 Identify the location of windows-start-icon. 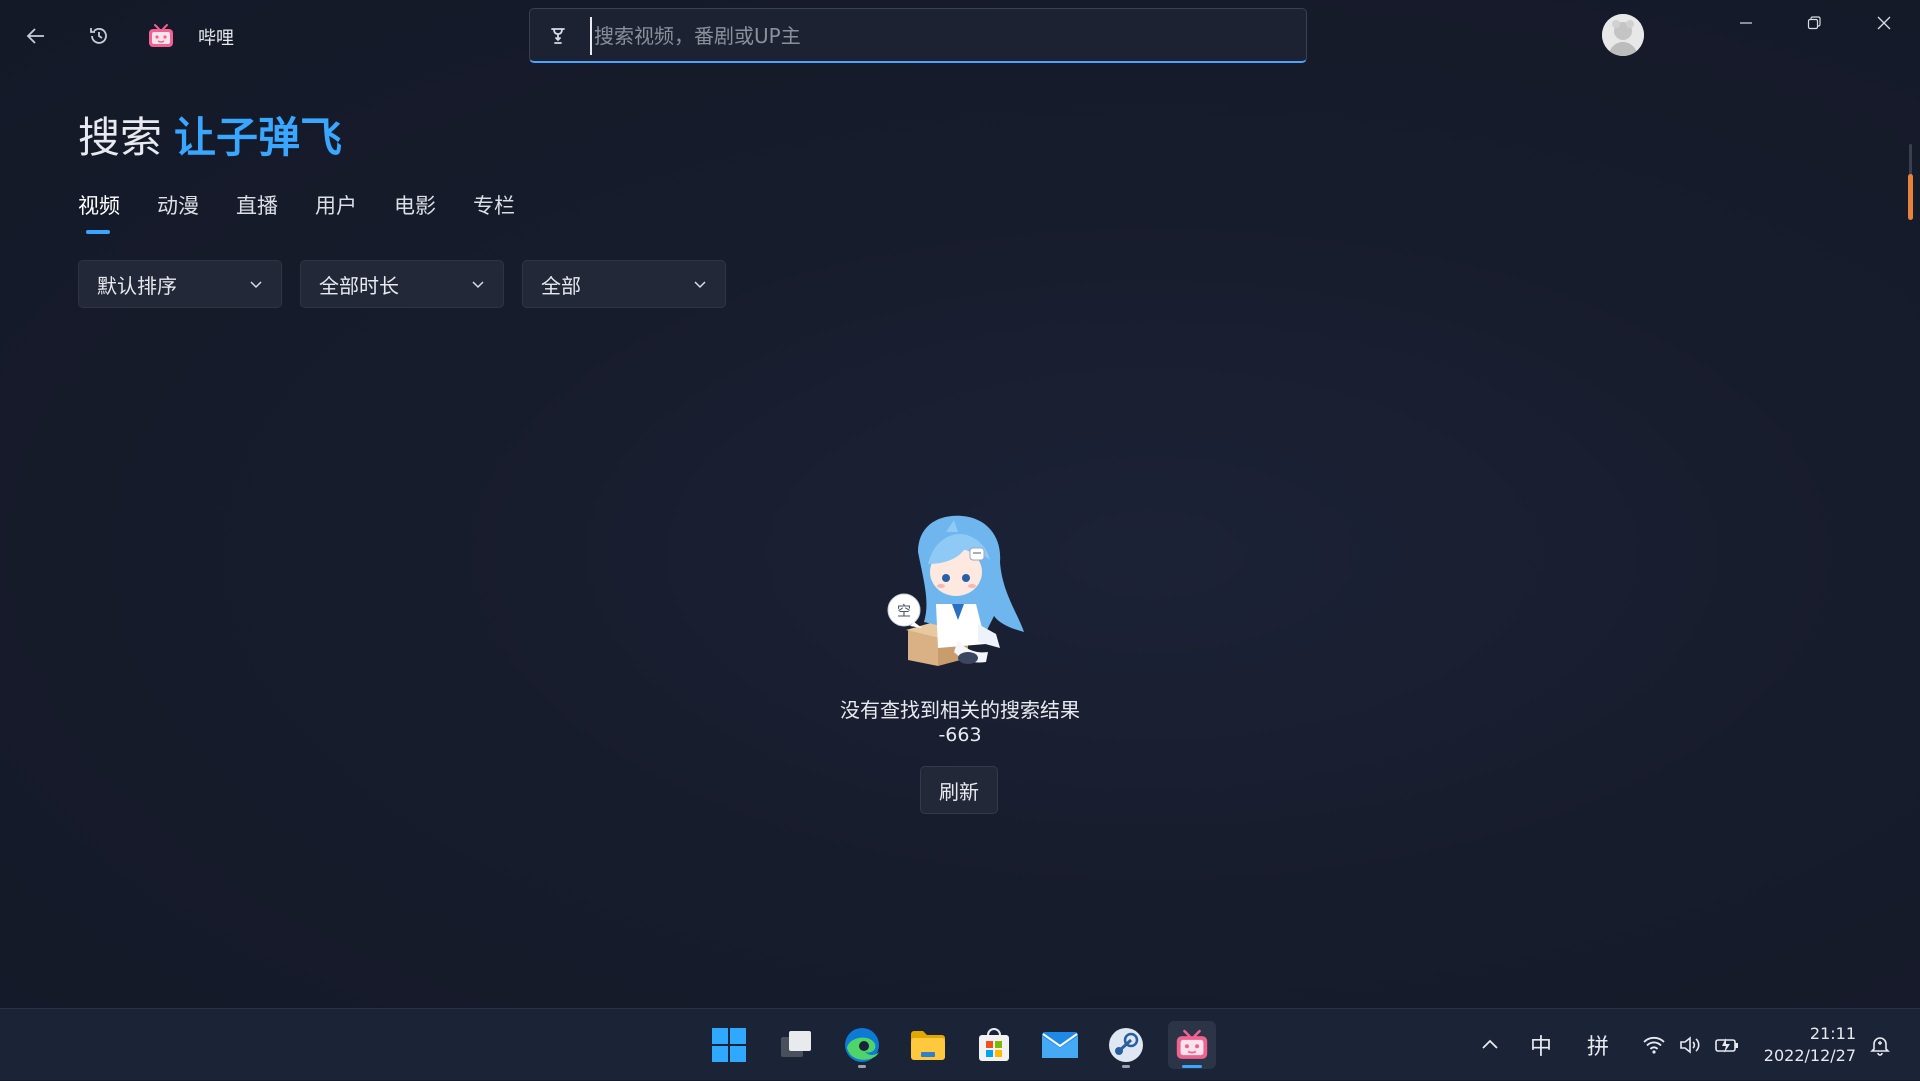
(729, 1045).